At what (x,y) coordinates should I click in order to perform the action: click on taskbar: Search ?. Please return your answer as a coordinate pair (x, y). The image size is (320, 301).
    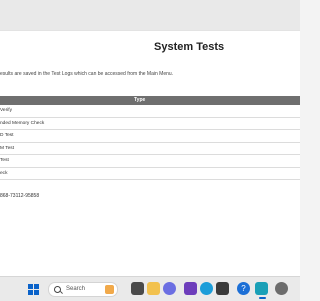
    Looking at the image, I should click on (150, 288).